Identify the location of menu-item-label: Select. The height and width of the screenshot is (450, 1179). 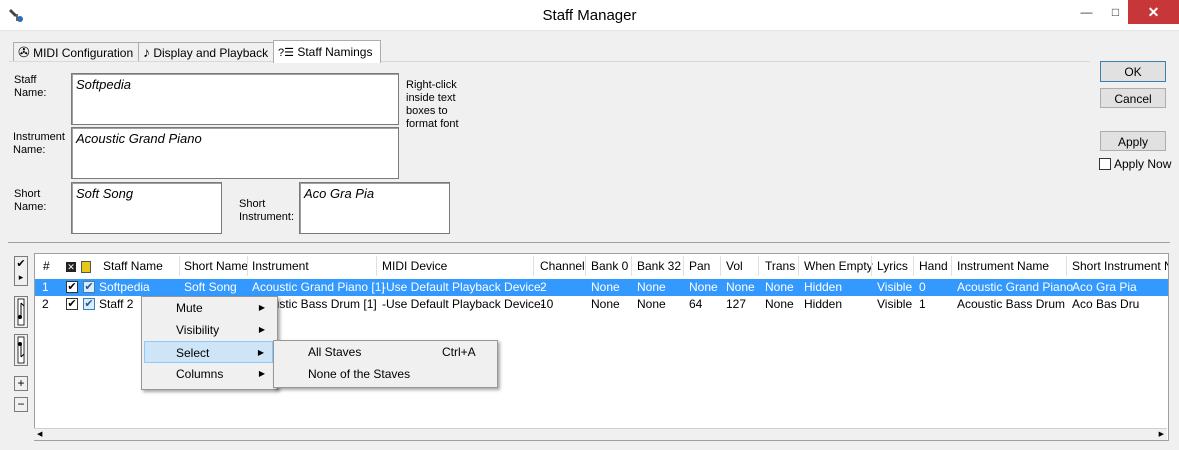
(193, 353).